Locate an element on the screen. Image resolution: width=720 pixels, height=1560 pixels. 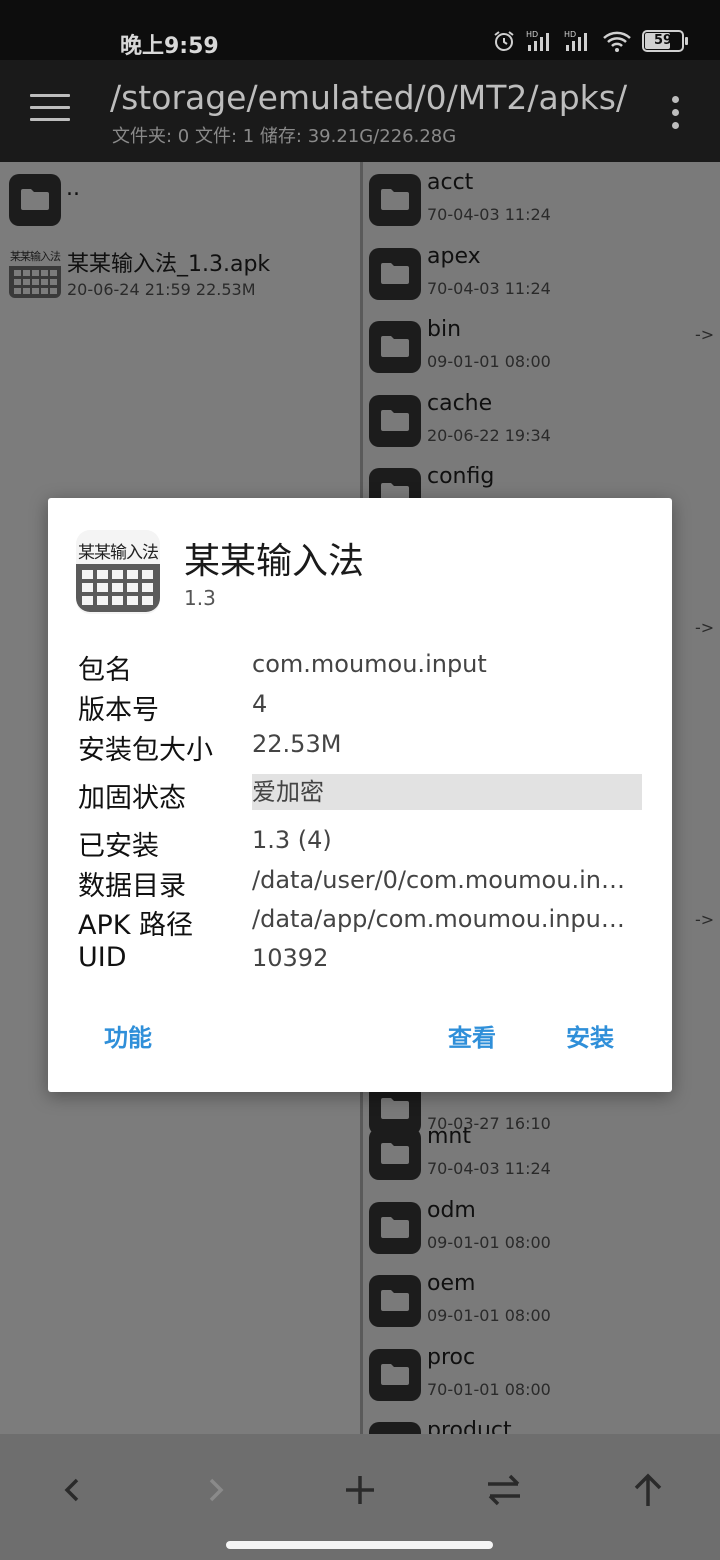
menu-icon is located at coordinates (50, 110).